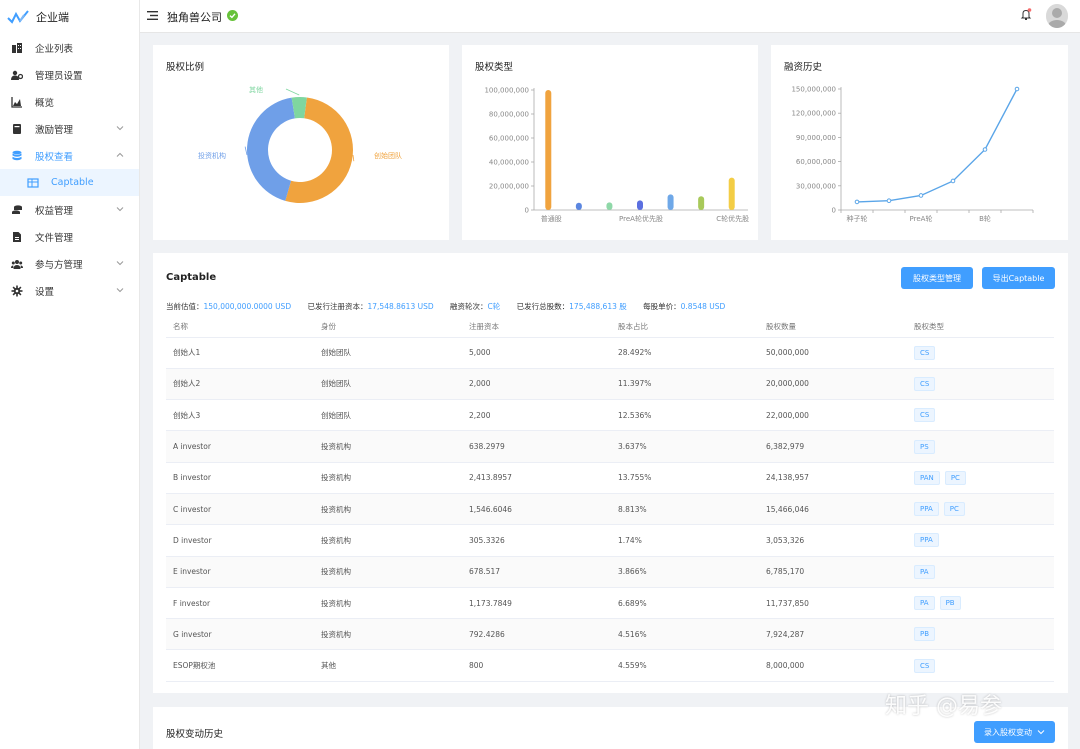 This screenshot has height=749, width=1080. Describe the element at coordinates (17, 237) in the screenshot. I see `file-icon` at that location.